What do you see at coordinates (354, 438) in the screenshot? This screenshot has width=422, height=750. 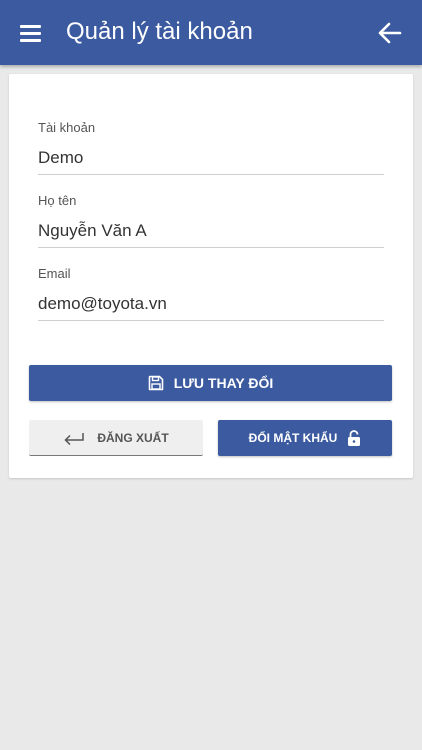 I see `lock-icon` at bounding box center [354, 438].